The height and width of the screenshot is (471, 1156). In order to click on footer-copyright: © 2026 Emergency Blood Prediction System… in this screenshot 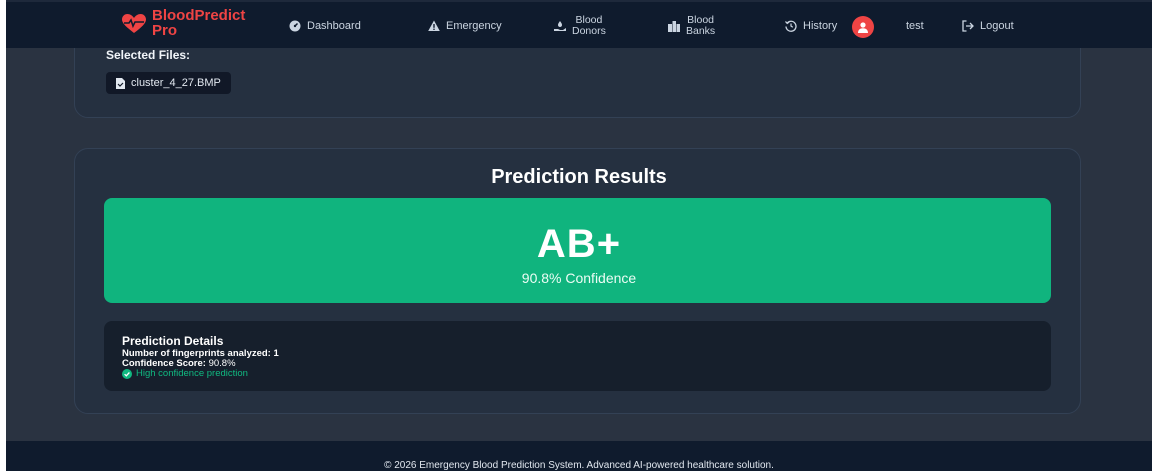, I will do `click(579, 465)`.